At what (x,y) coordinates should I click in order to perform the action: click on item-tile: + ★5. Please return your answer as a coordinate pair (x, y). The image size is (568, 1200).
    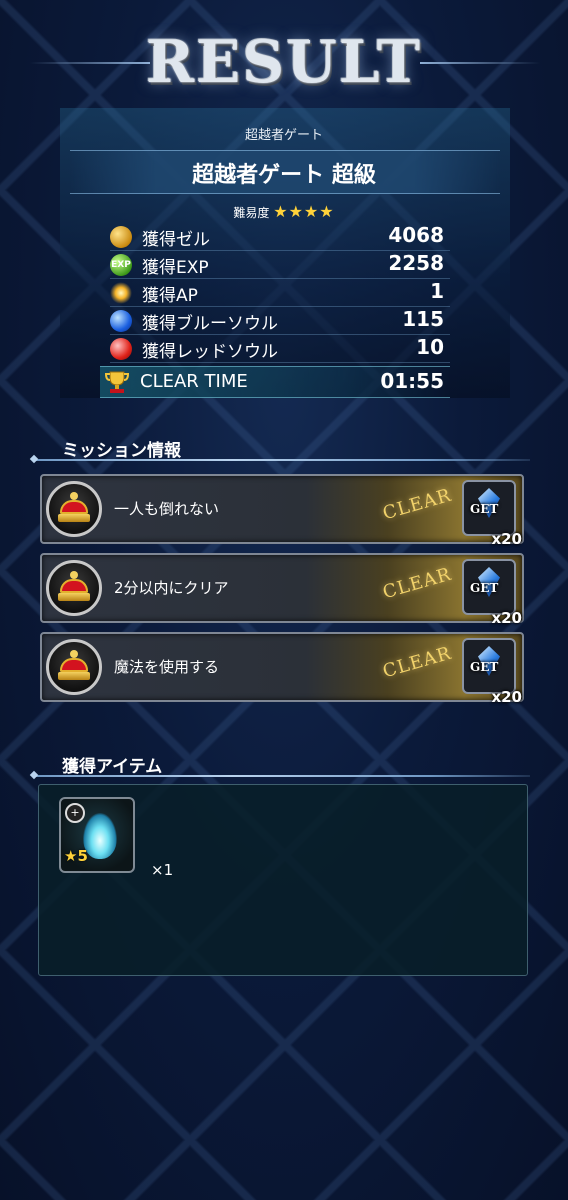
    Looking at the image, I should click on (97, 835).